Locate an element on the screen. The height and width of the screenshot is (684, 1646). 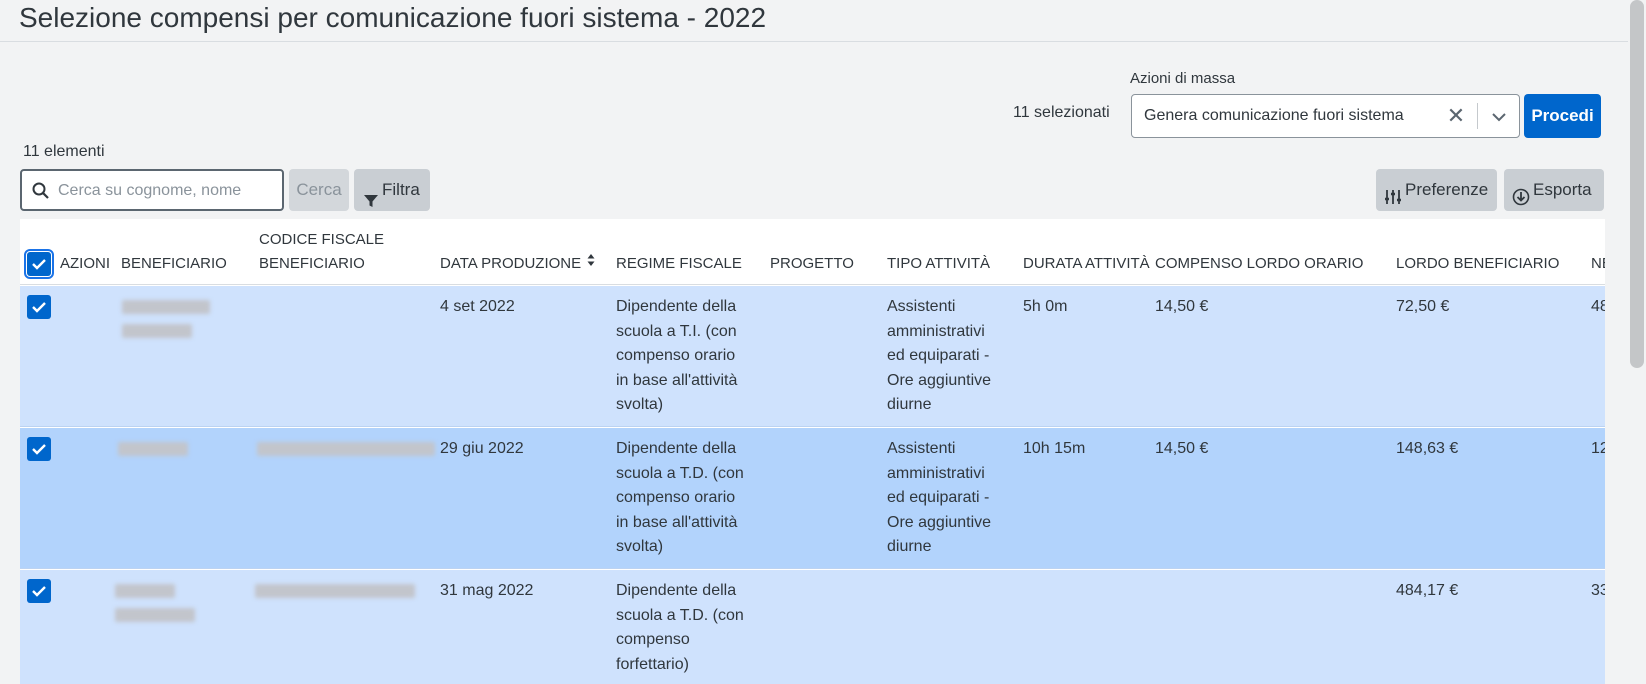
search-field is located at coordinates (152, 190).